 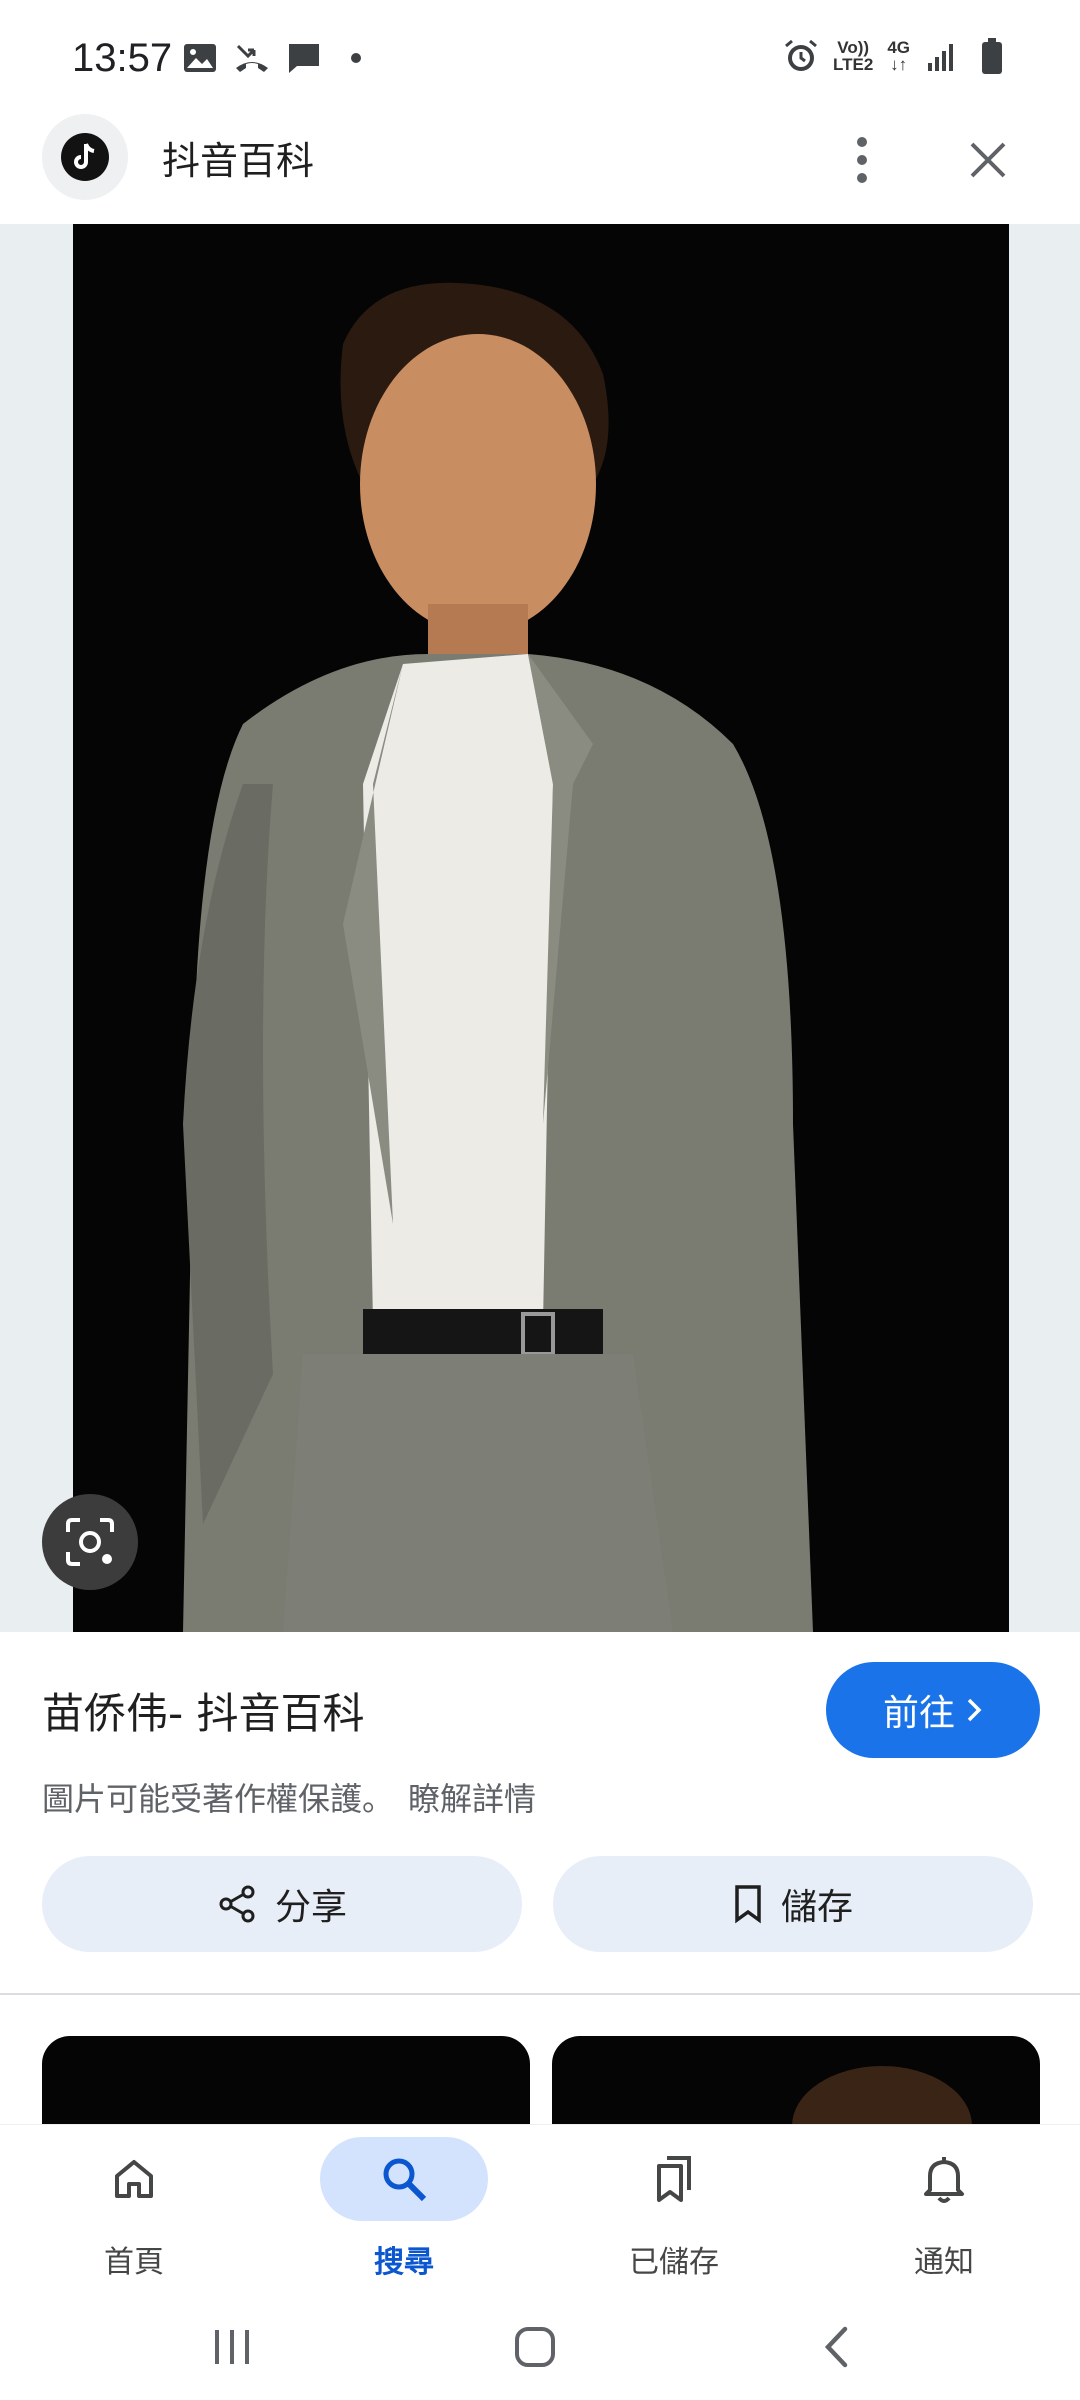 I want to click on volte-indicator: Vo)) LTE2, so click(x=853, y=56).